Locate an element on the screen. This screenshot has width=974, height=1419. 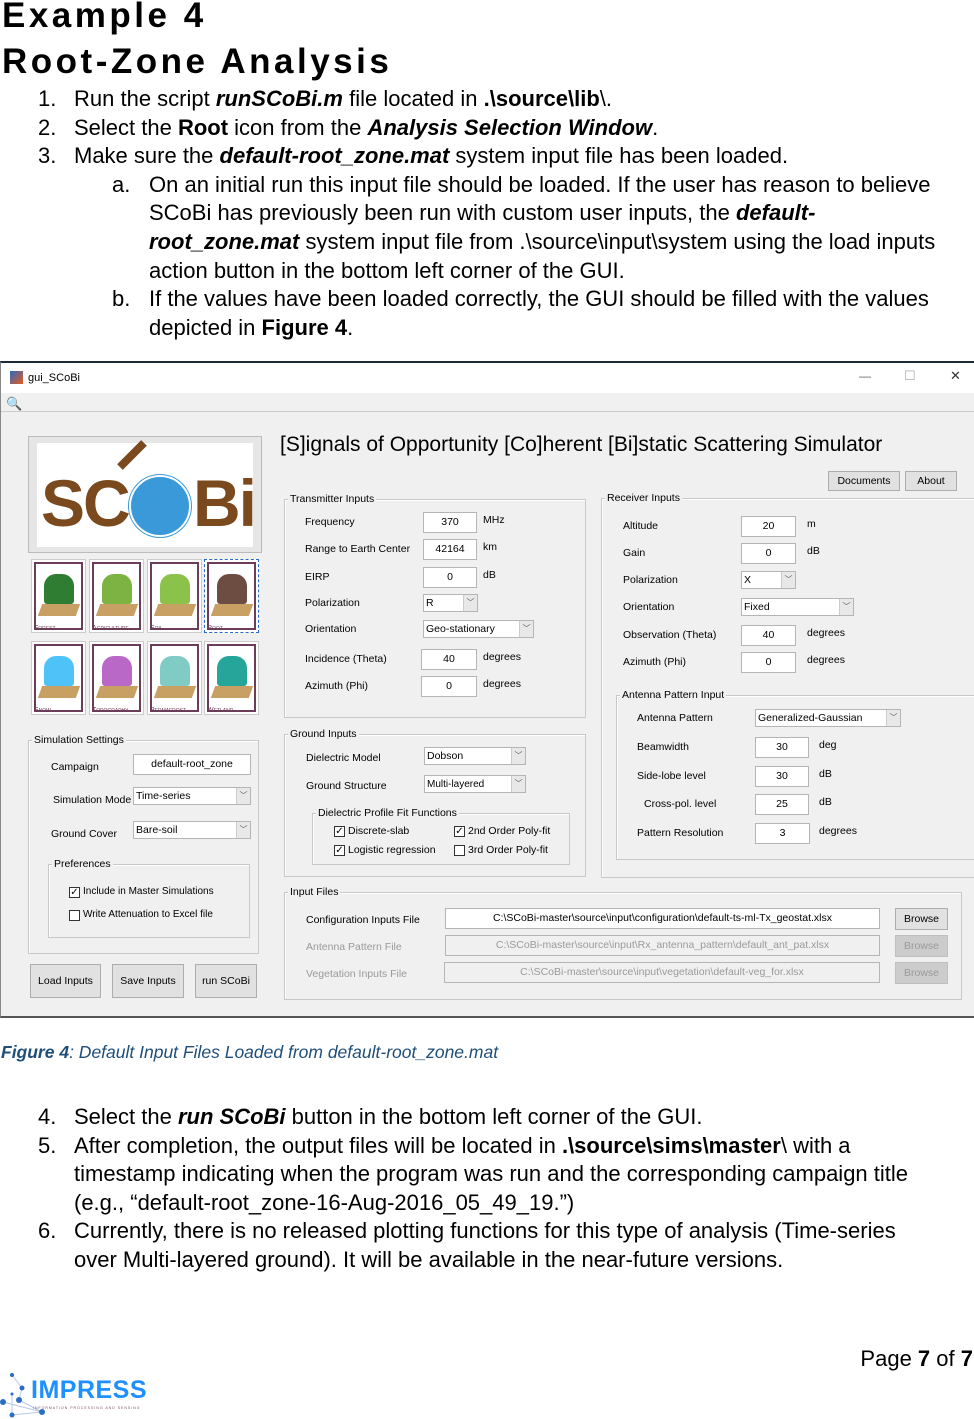
permafrost-icon is located at coordinates (175, 671).